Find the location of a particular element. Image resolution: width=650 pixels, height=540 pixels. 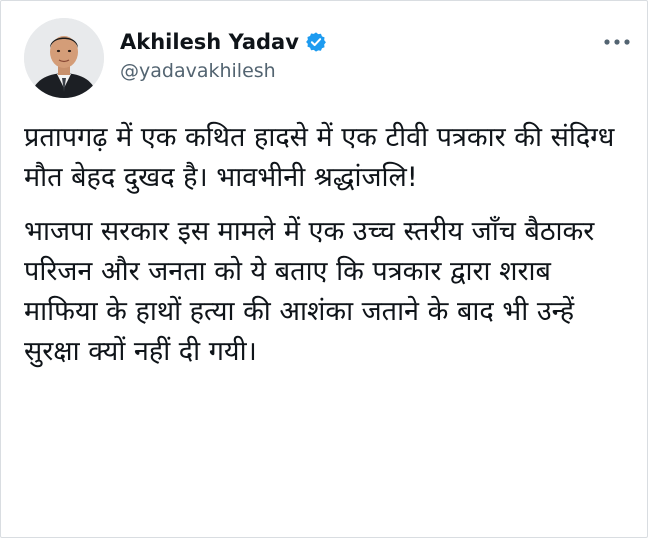

author-name-row: Akhilesh Yadav is located at coordinates (223, 42).